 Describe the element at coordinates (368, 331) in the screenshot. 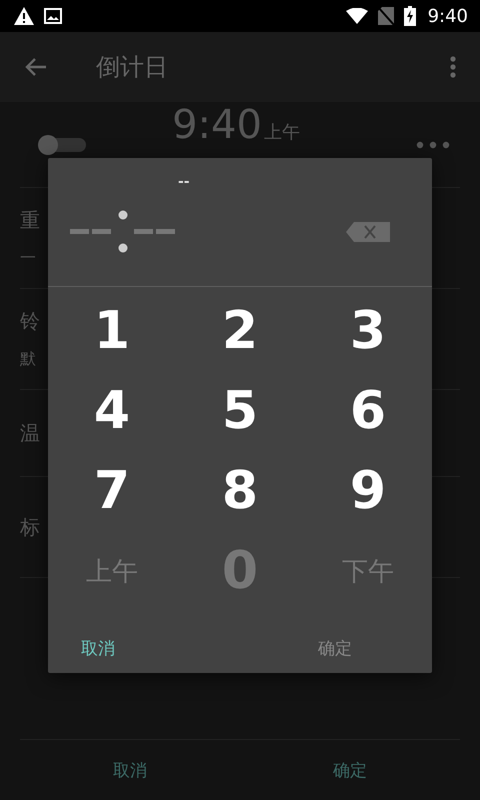

I see `keypad-key: 3` at that location.